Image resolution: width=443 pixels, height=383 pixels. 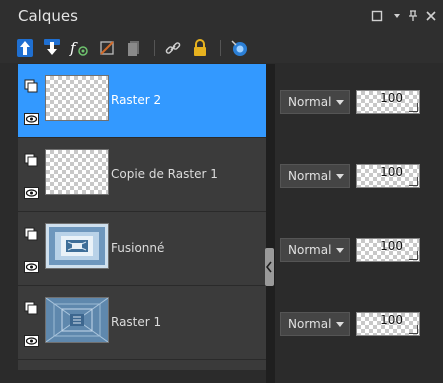 What do you see at coordinates (73, 48) in the screenshot?
I see `svg-text: f` at bounding box center [73, 48].